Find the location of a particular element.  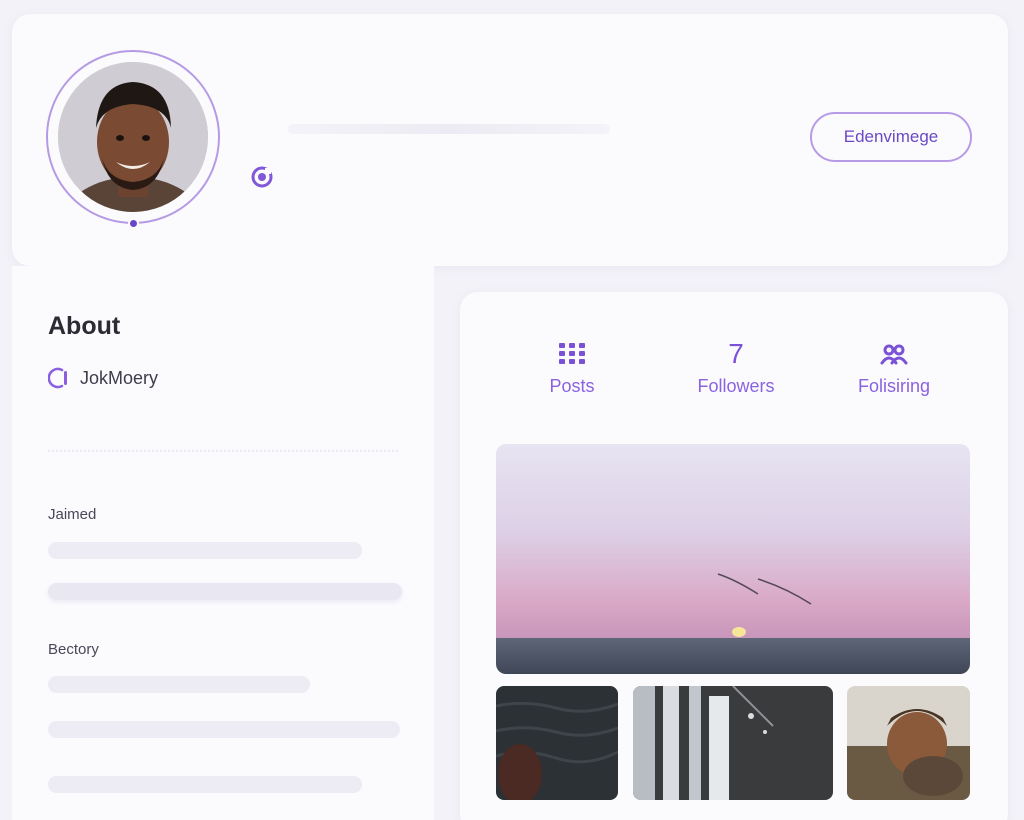

divider is located at coordinates (223, 451).